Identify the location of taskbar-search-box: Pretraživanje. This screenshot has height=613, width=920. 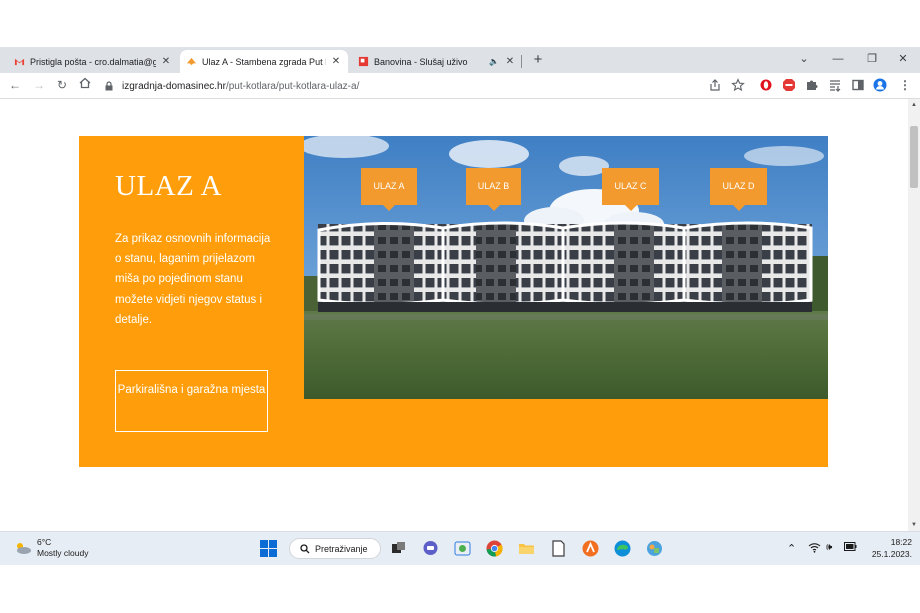
(335, 548).